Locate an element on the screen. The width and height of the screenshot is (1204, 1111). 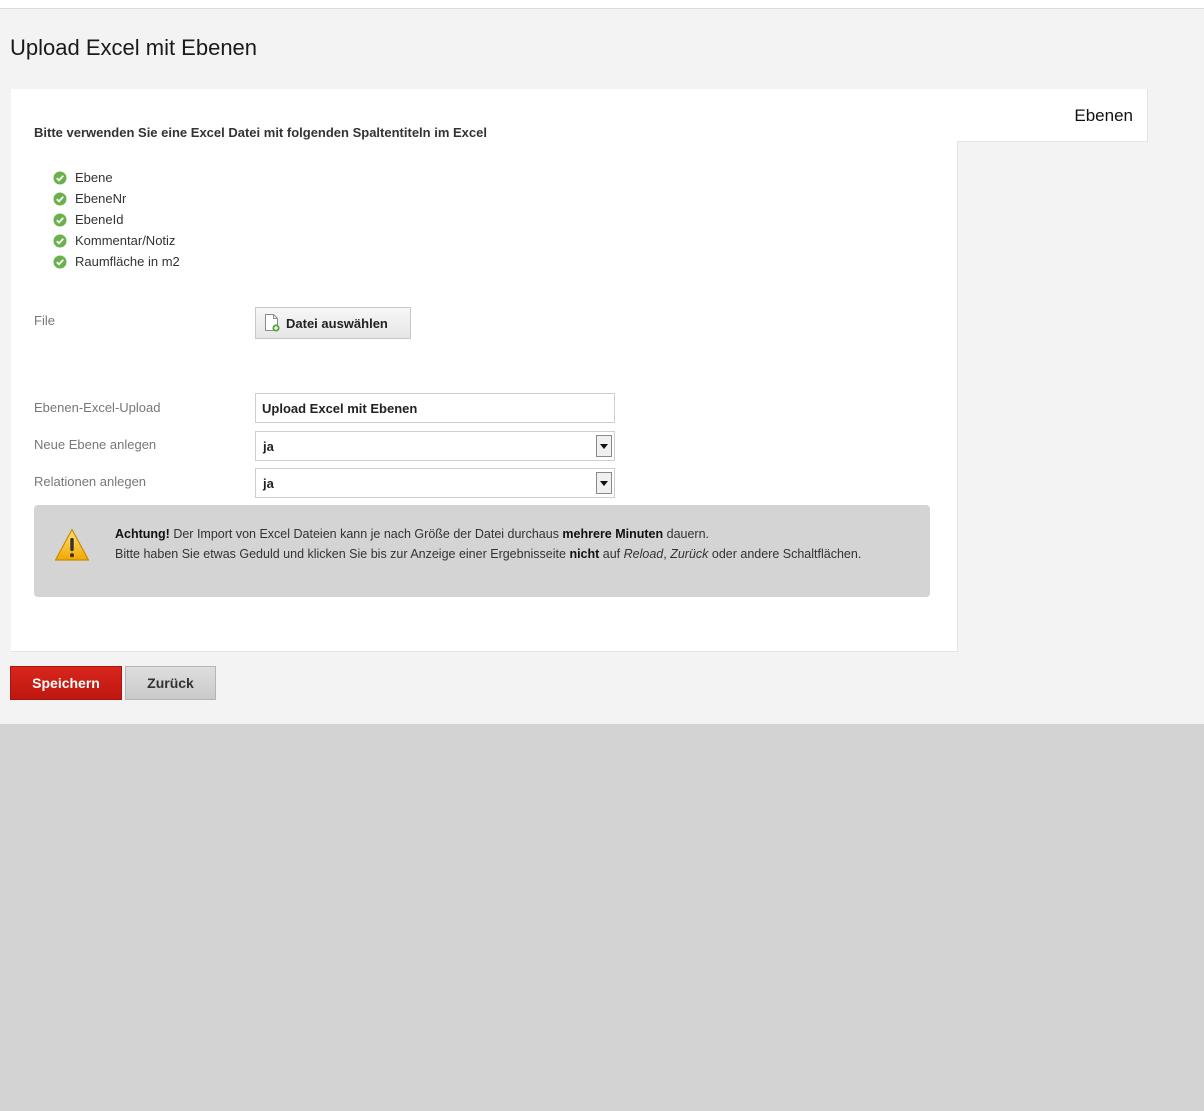
tab-ebenen: Ebenen is located at coordinates (1052, 115).